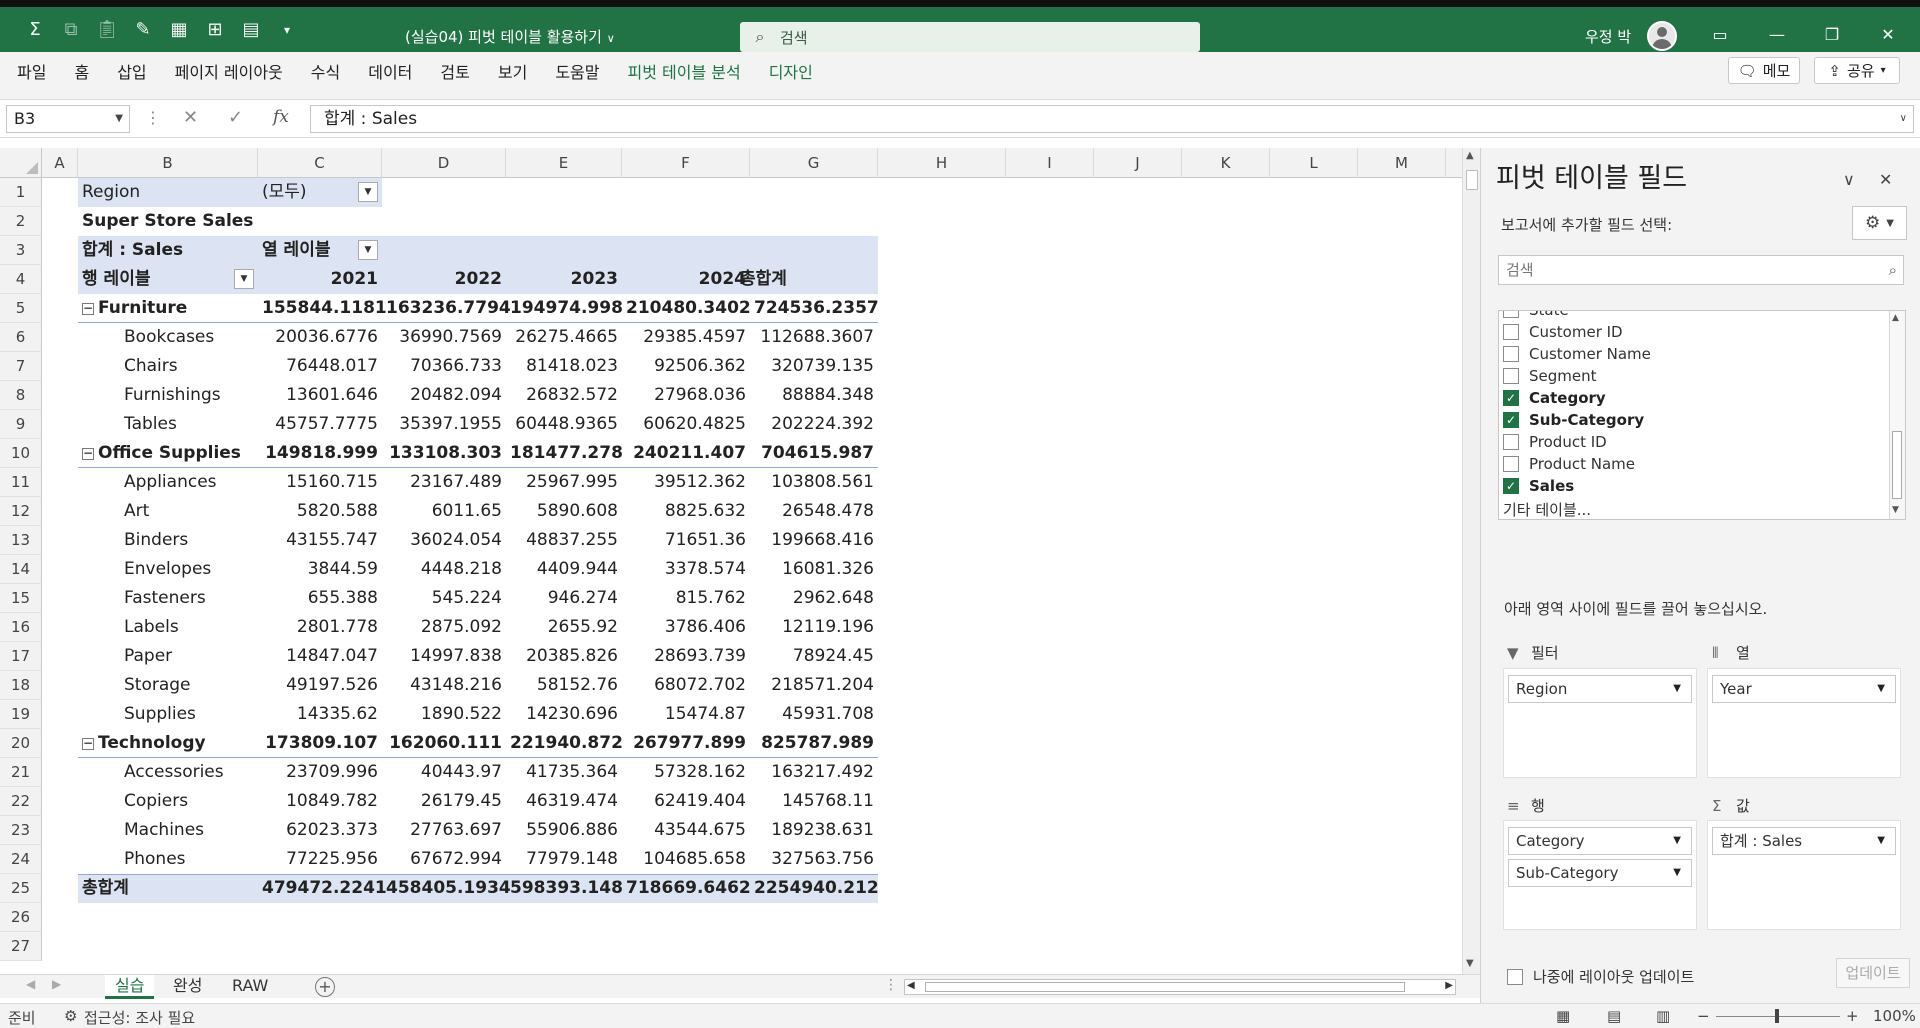  Describe the element at coordinates (1879, 223) in the screenshot. I see `tools-button: ⚙ ▼` at that location.